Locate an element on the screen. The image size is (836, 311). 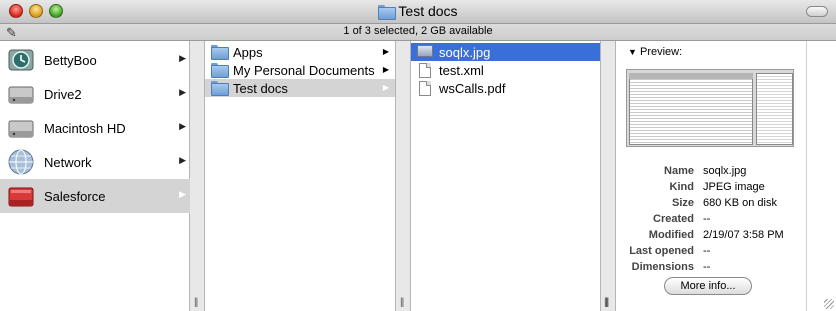
info-key: Name is located at coordinates (679, 171).